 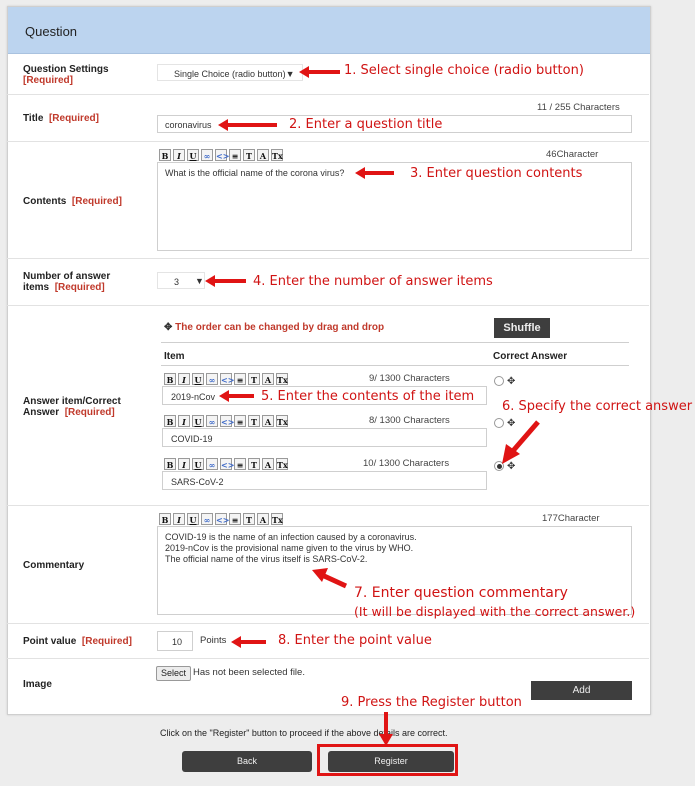 I want to click on commentary-editor-toolbar: B I U ∞ <> ≡ T A Tx, so click(x=221, y=519).